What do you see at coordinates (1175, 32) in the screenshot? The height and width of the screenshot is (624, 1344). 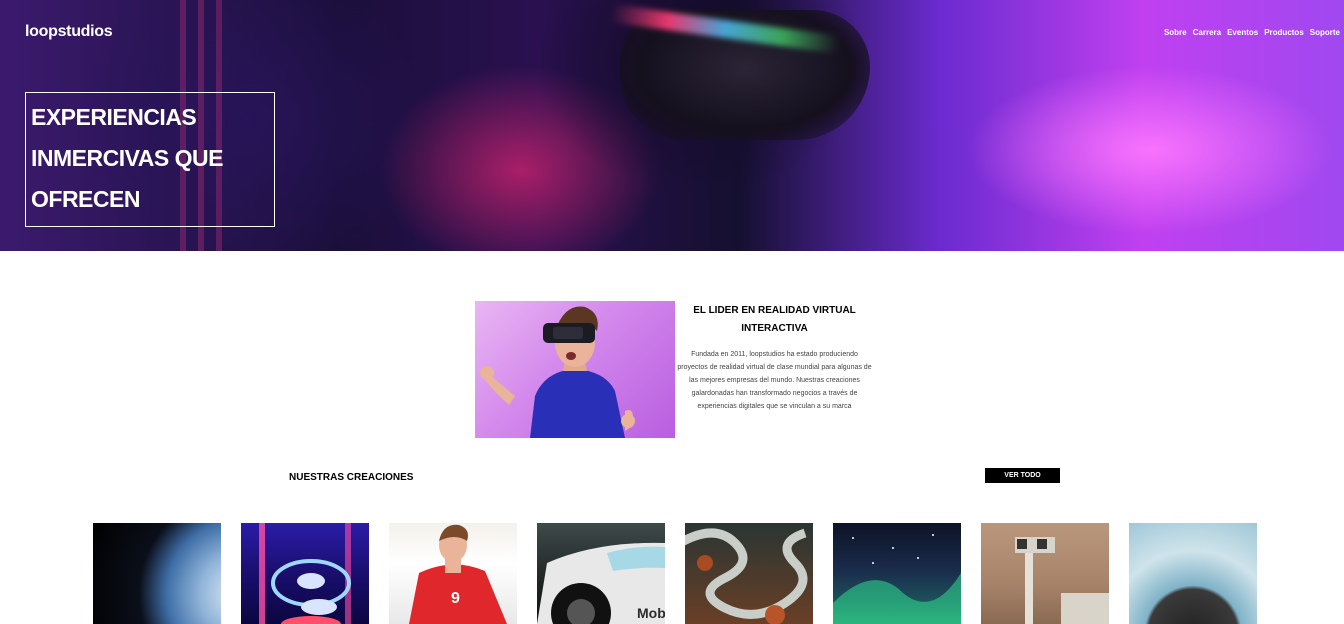 I see `nav-link-sobre: Sobre` at bounding box center [1175, 32].